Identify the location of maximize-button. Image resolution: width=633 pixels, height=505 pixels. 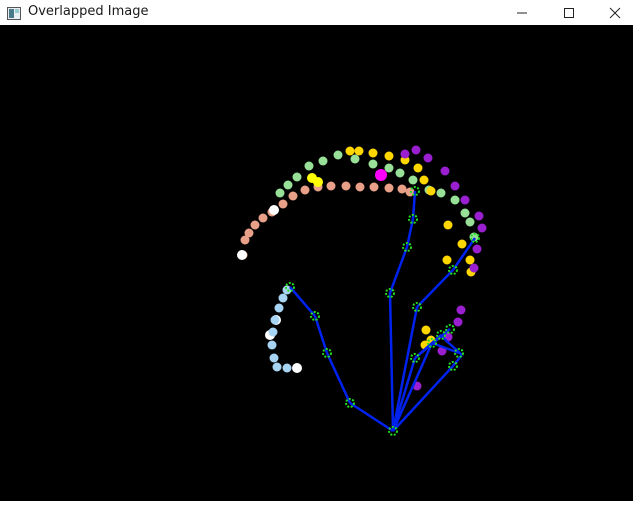
(569, 12).